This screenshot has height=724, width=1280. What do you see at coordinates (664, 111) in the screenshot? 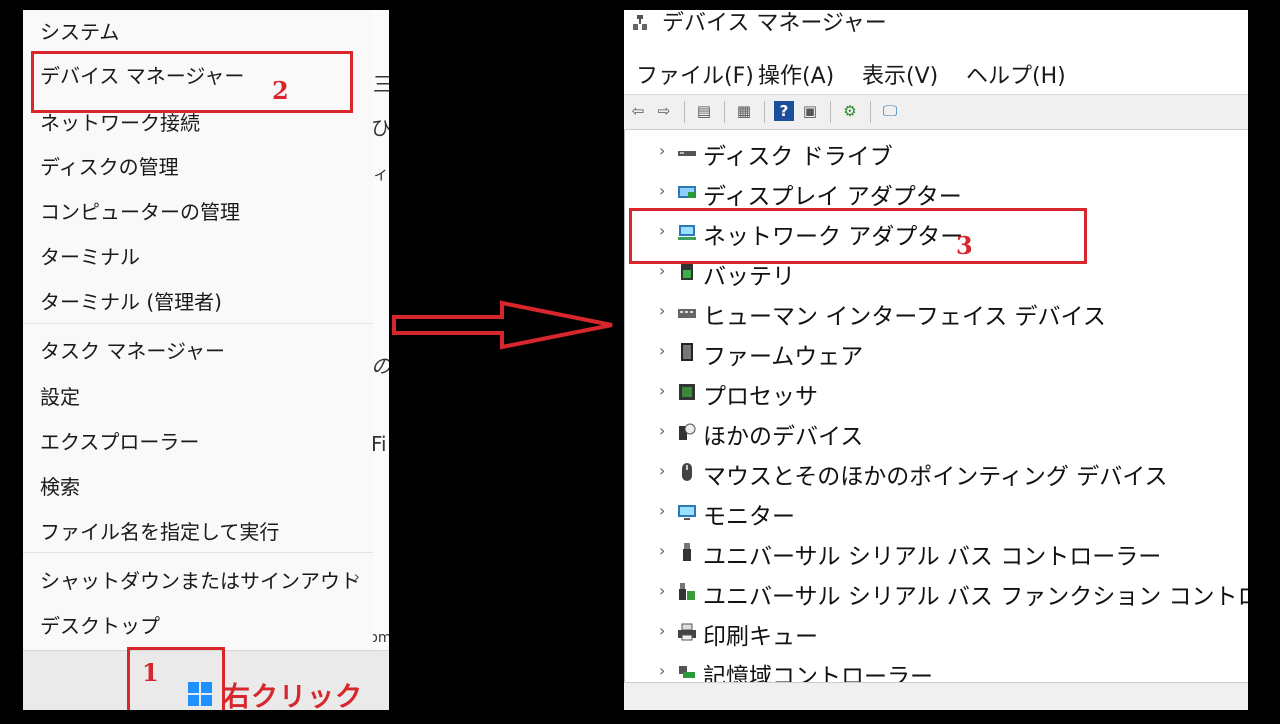
I see `forward-icon: ⇨` at bounding box center [664, 111].